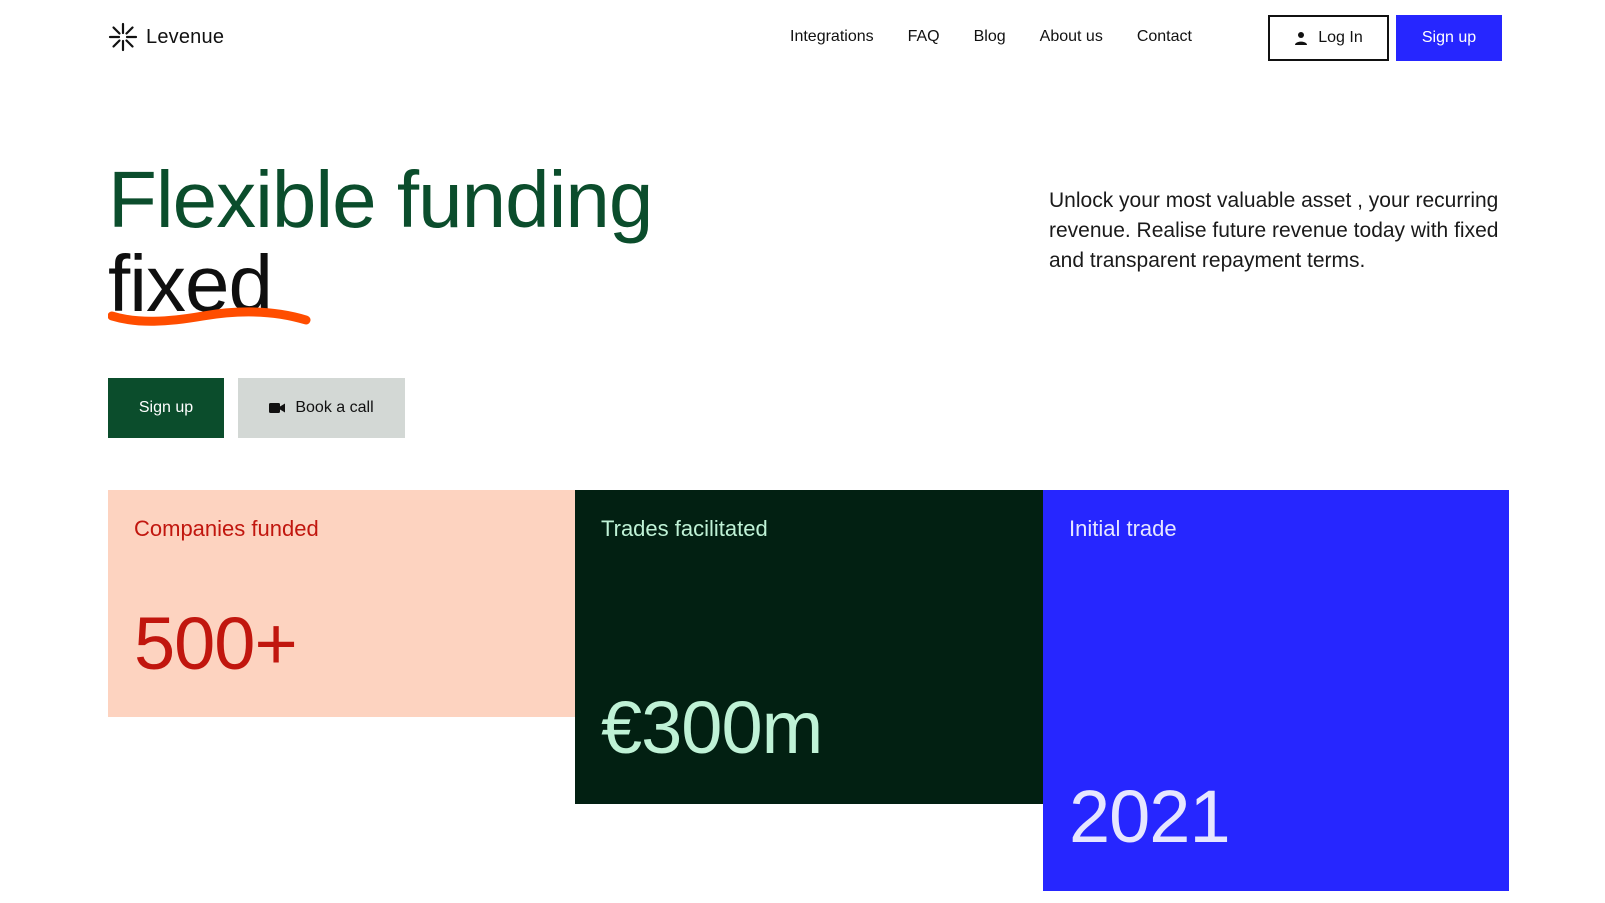 The height and width of the screenshot is (903, 1605). What do you see at coordinates (712, 727) in the screenshot?
I see `stat-value: €300m` at bounding box center [712, 727].